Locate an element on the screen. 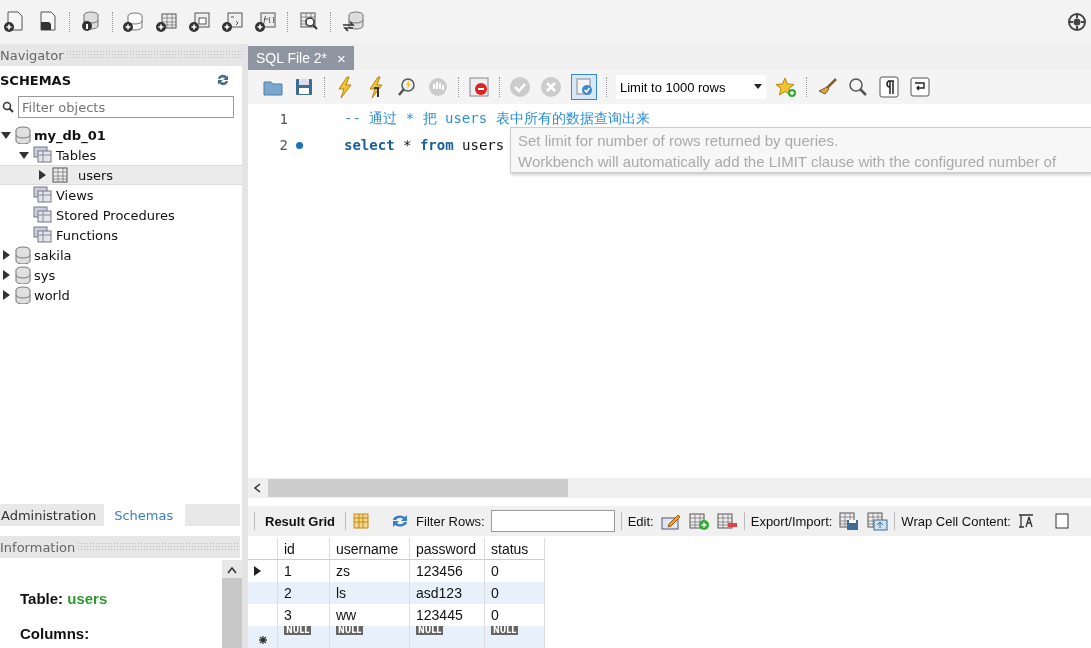 This screenshot has height=648, width=1091. scroll-up-icon is located at coordinates (232, 570).